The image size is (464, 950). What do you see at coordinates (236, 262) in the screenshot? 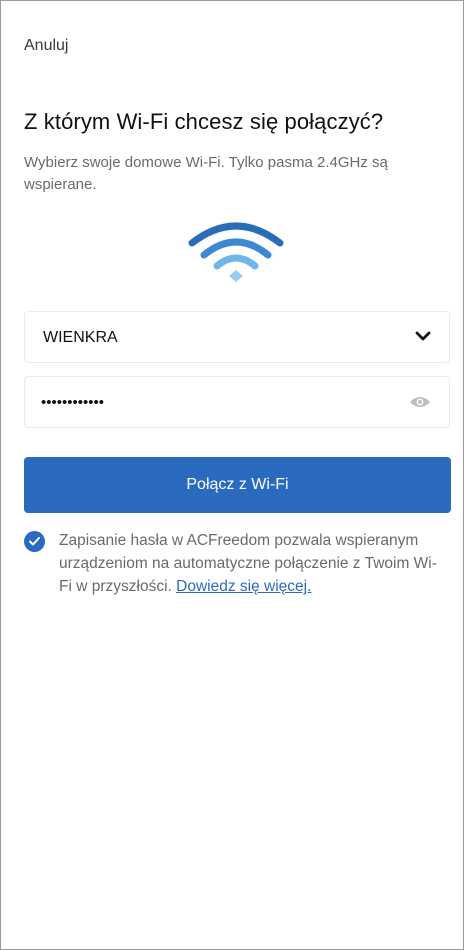
I see `wifi-arc-inner` at bounding box center [236, 262].